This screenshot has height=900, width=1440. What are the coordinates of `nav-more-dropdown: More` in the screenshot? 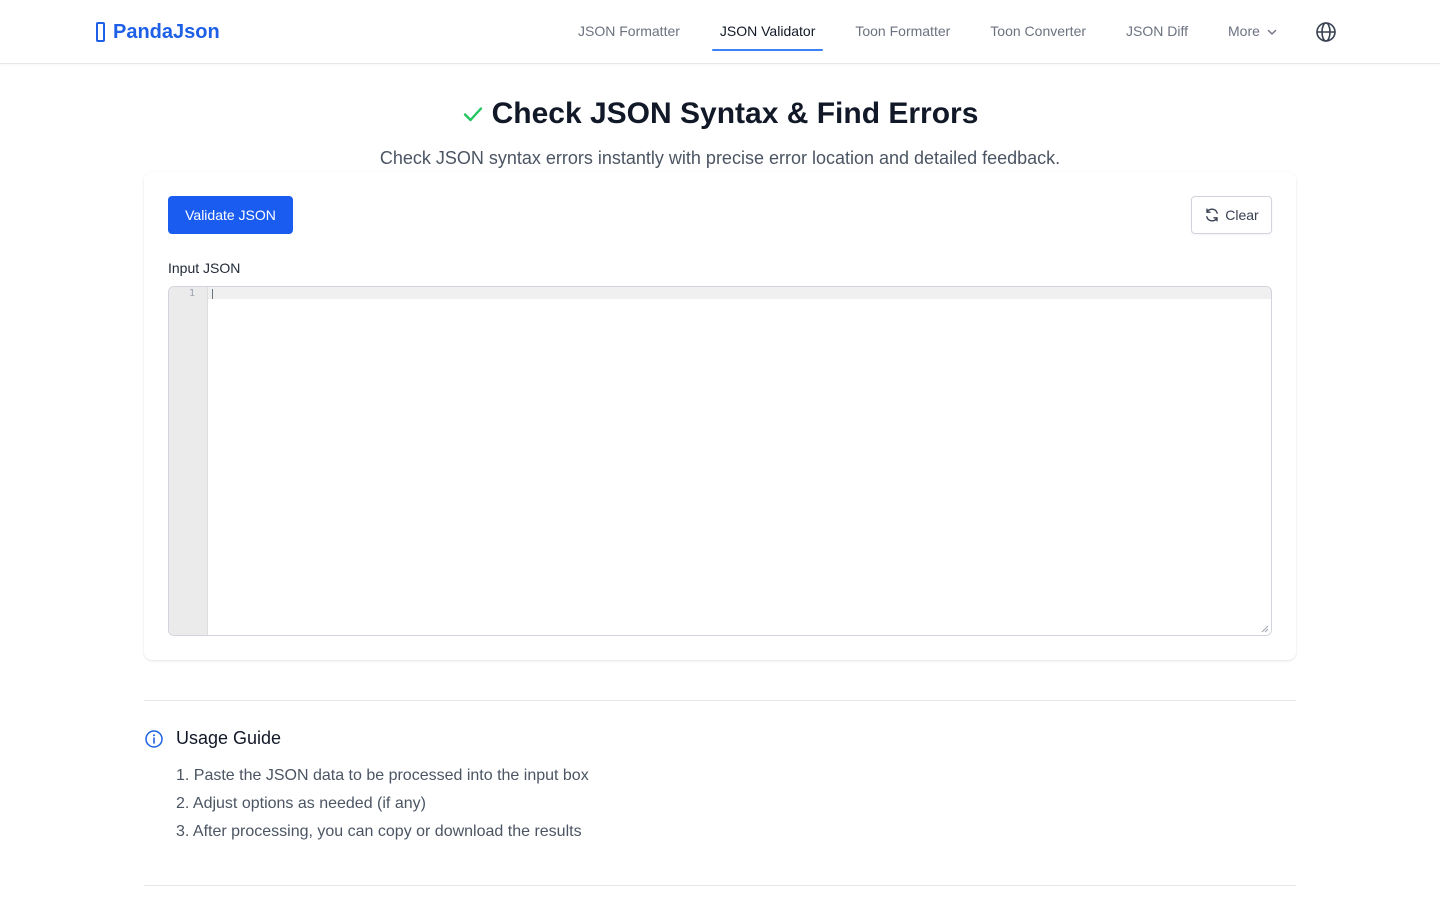 It's located at (1253, 32).